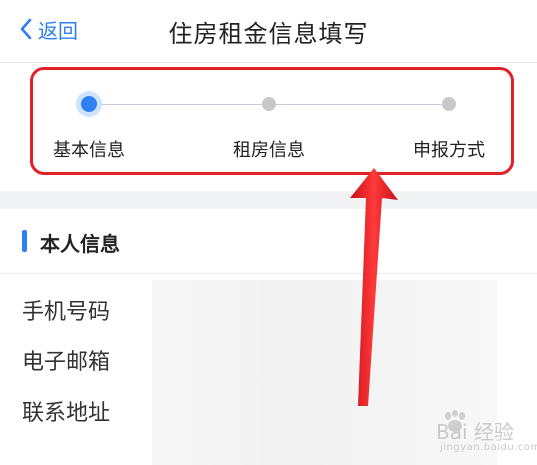  I want to click on watermark-url: jingyan.baidu.com, so click(488, 447).